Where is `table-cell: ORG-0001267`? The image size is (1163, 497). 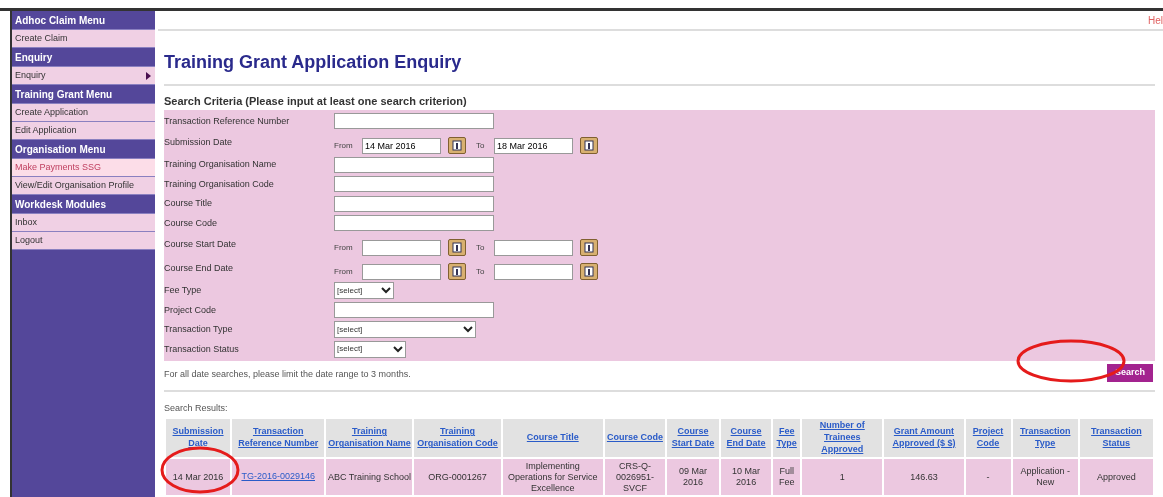
table-cell: ORG-0001267 is located at coordinates (457, 477).